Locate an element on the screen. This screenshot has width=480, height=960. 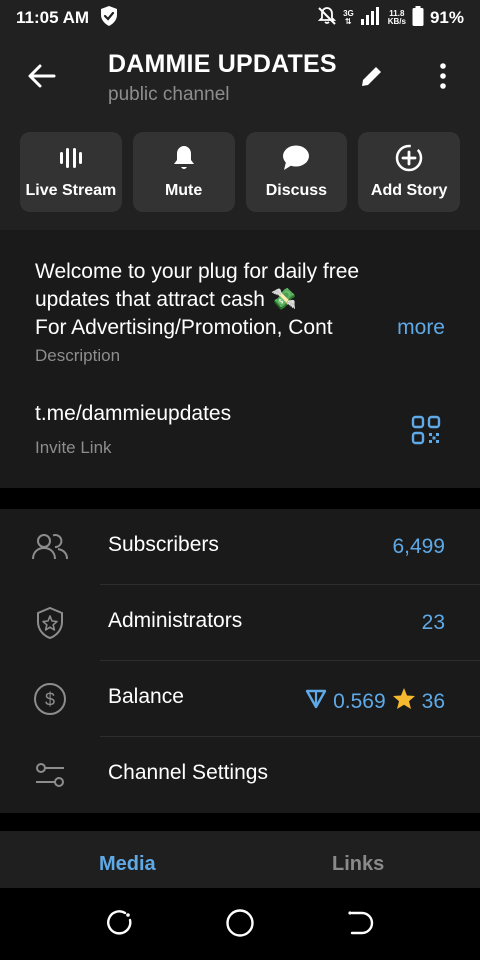
live-stream-button: Live Stream is located at coordinates (71, 172).